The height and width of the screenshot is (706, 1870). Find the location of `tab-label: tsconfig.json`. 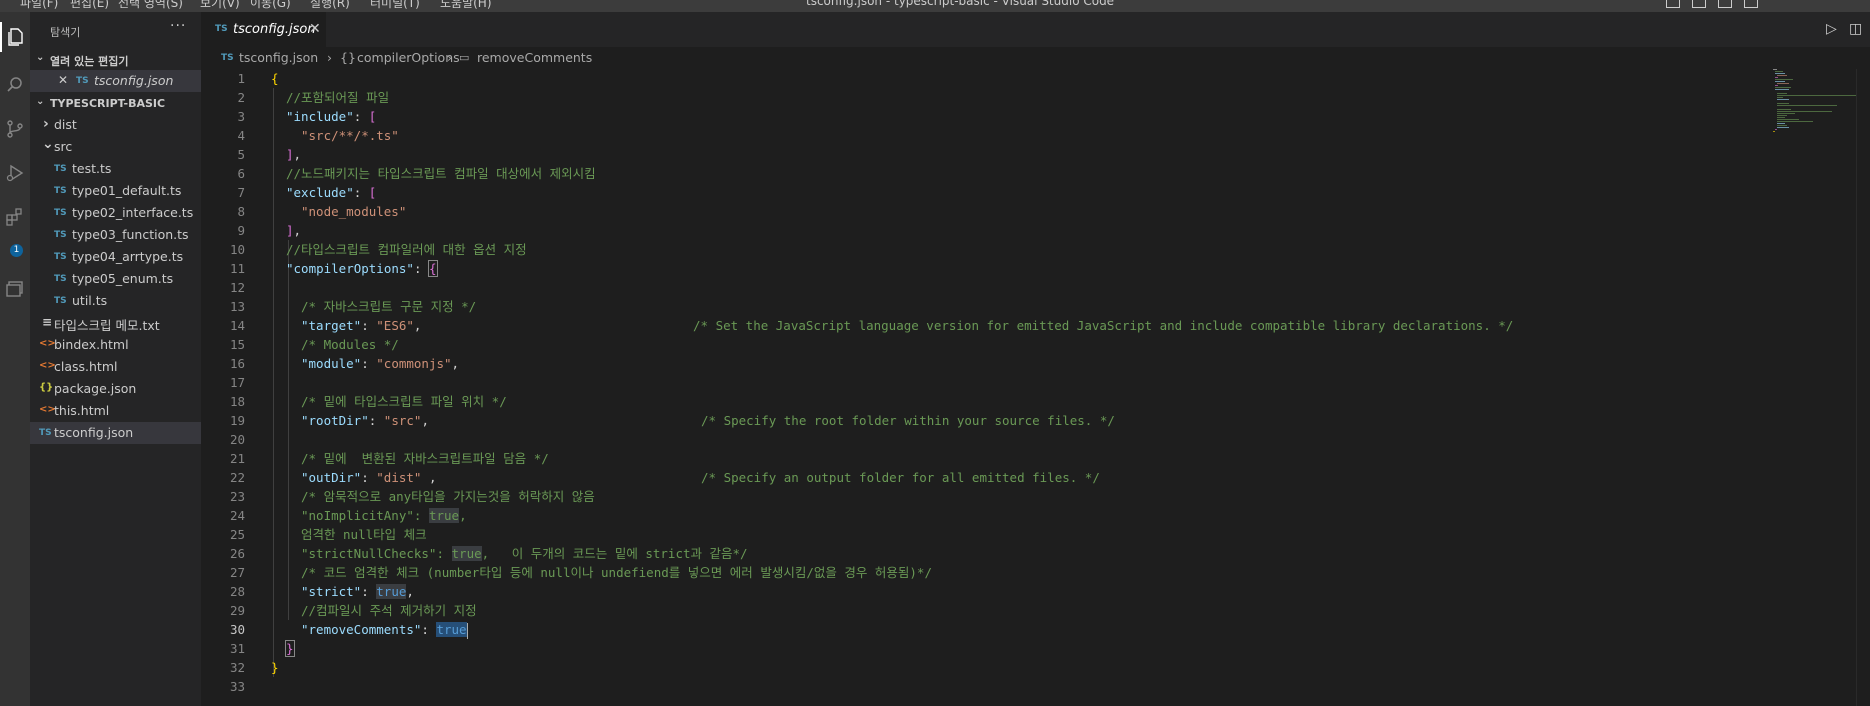

tab-label: tsconfig.json is located at coordinates (274, 29).